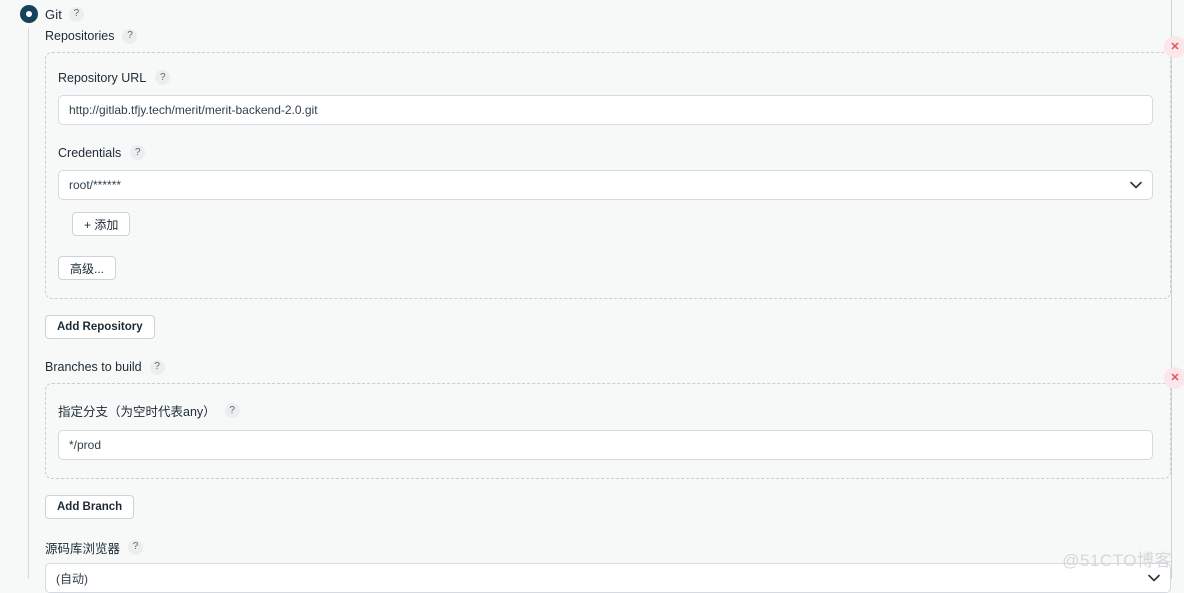  What do you see at coordinates (605, 110) in the screenshot?
I see `repository-url-input` at bounding box center [605, 110].